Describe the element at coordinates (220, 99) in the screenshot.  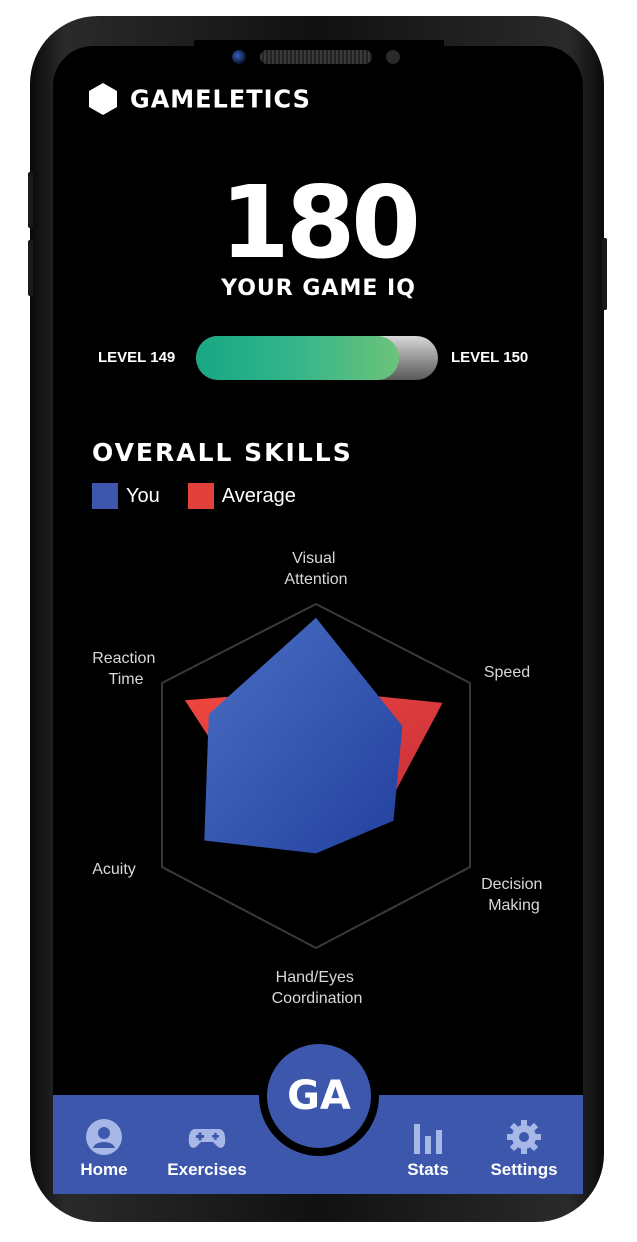
I see `brand-name: GAMELETICS` at that location.